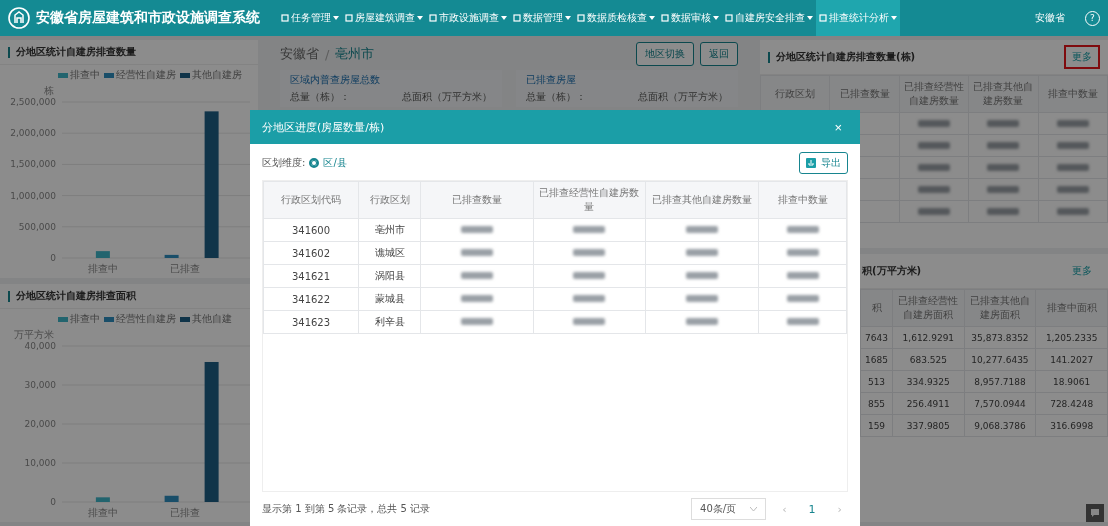 The image size is (1108, 526). What do you see at coordinates (551, 80) in the screenshot?
I see `card-title: 已排查房屋` at bounding box center [551, 80].